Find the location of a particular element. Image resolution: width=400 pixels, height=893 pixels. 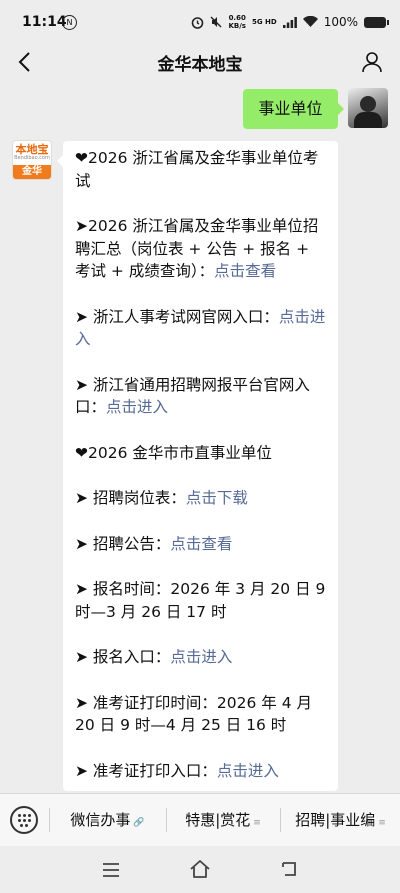

status-bar: 11:14 N 0.60 KB/s 5G HD 100% is located at coordinates (200, 23).